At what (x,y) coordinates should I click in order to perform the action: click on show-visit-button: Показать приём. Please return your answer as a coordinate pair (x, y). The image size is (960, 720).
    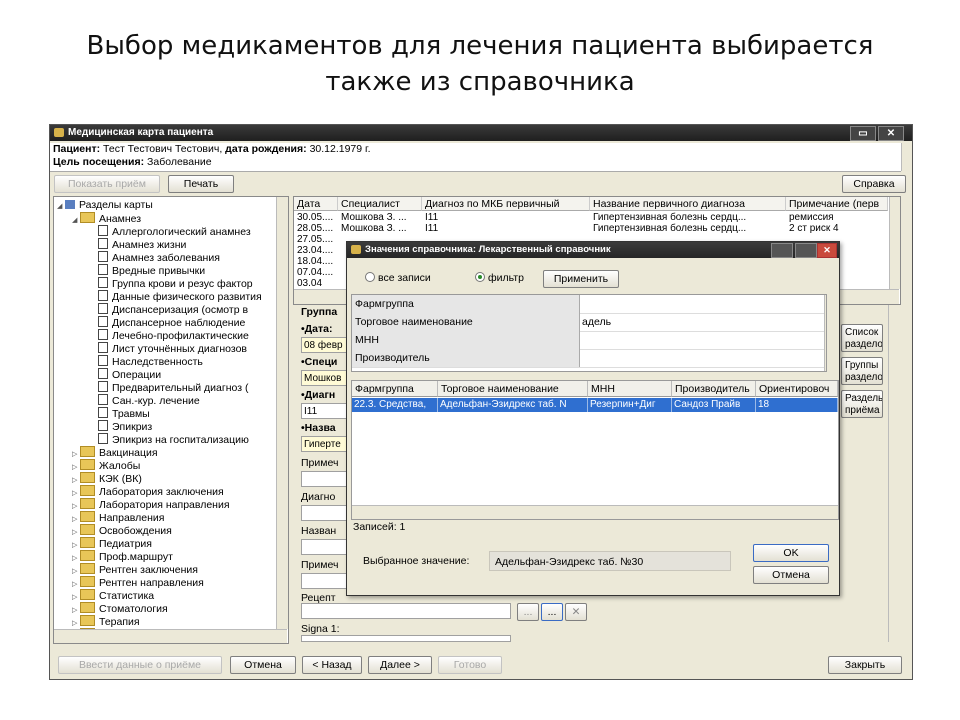
    Looking at the image, I should click on (107, 184).